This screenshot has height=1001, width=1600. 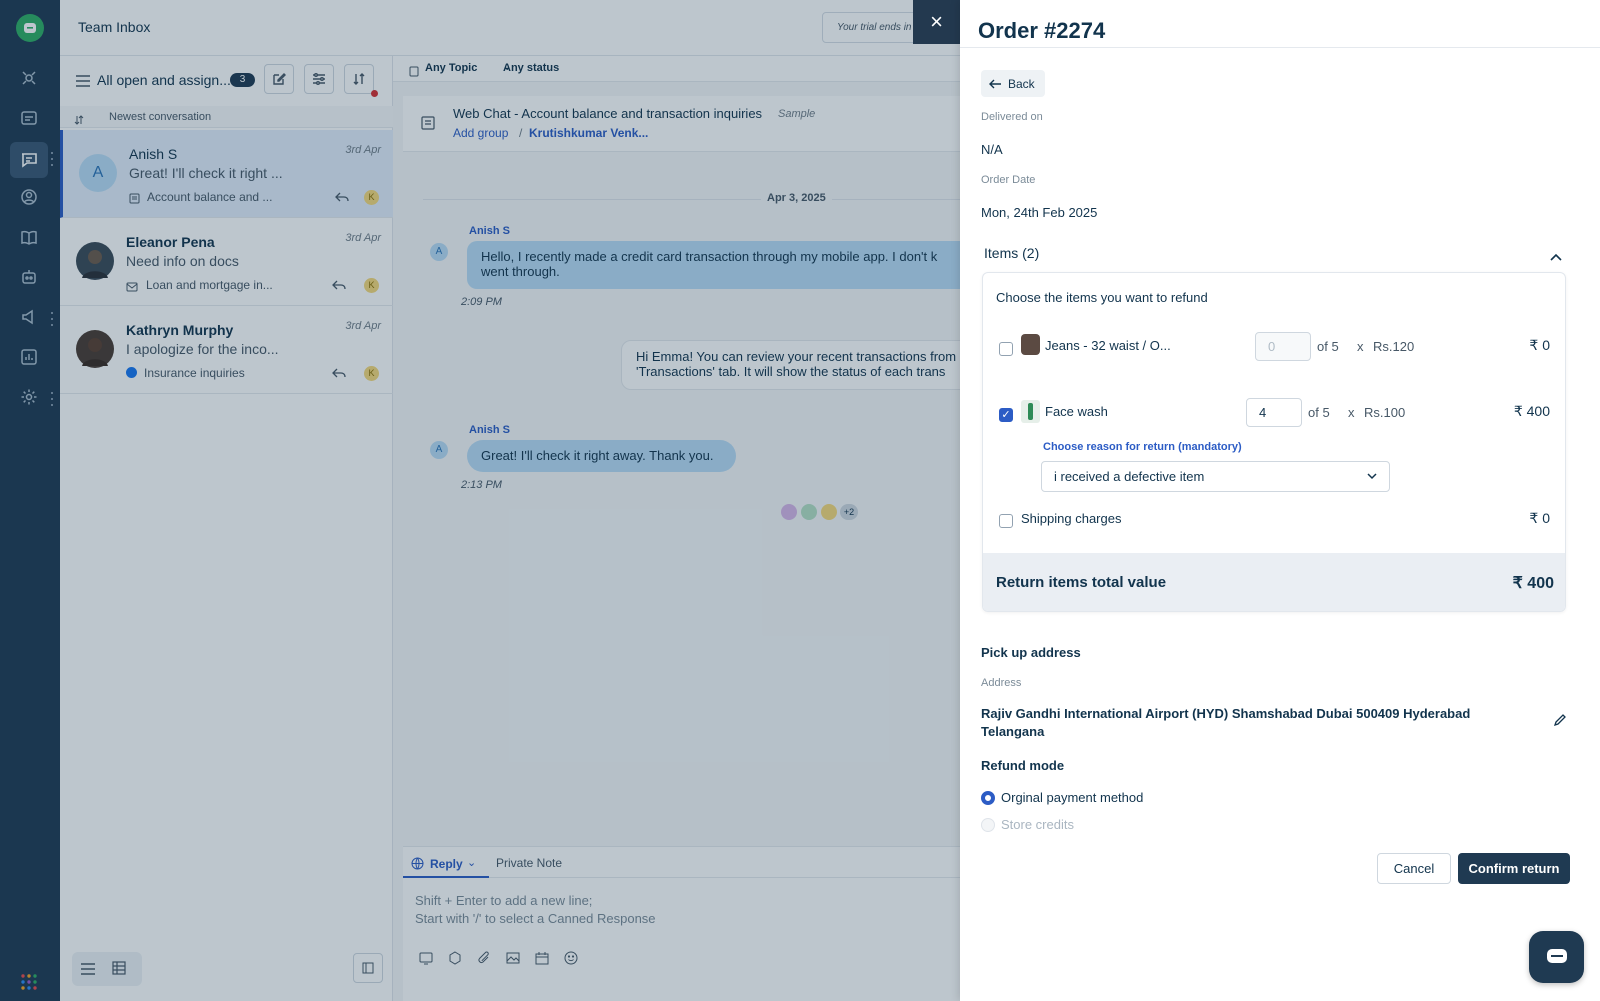 I want to click on close-panel-button: ×, so click(x=936, y=22).